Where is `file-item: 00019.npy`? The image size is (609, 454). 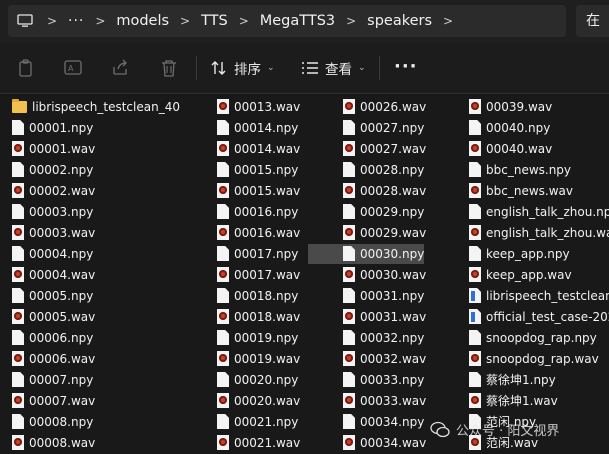 file-item: 00019.npy is located at coordinates (258, 337).